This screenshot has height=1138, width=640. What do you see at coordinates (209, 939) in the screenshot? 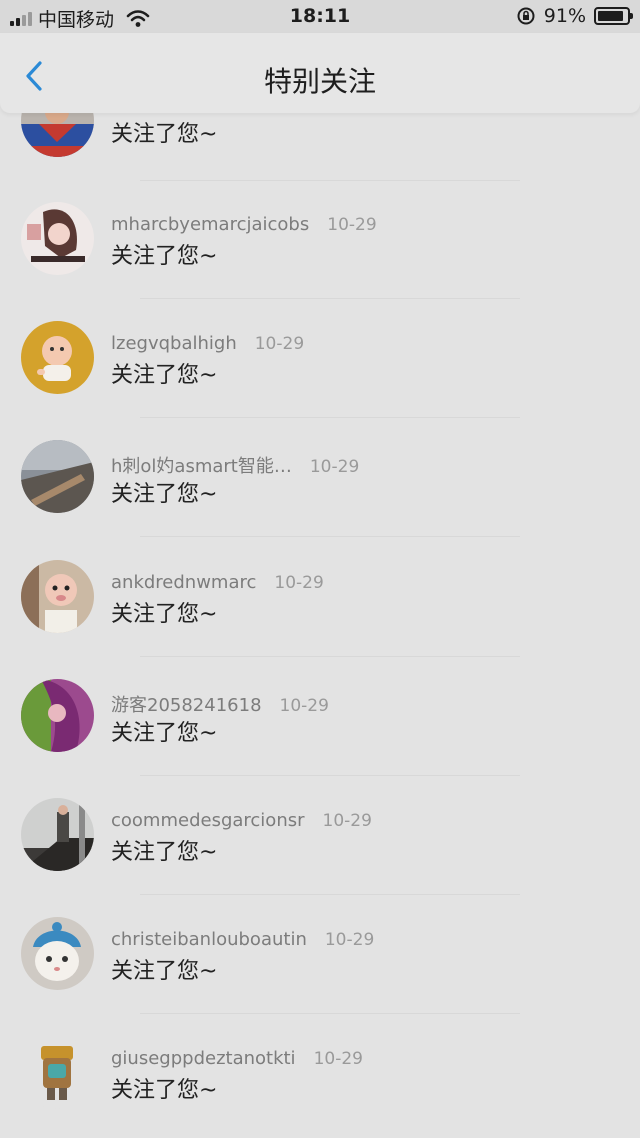
I see `username: christeibanlouboautin` at bounding box center [209, 939].